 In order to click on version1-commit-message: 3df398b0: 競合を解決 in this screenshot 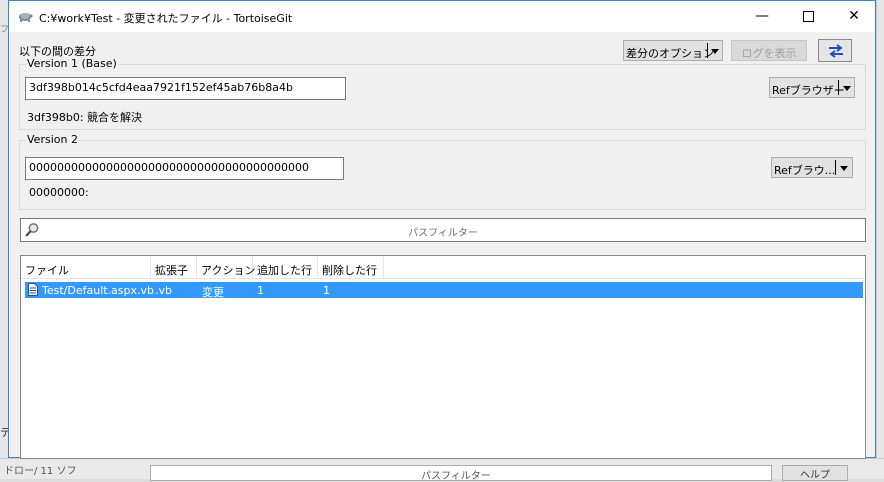, I will do `click(85, 117)`.